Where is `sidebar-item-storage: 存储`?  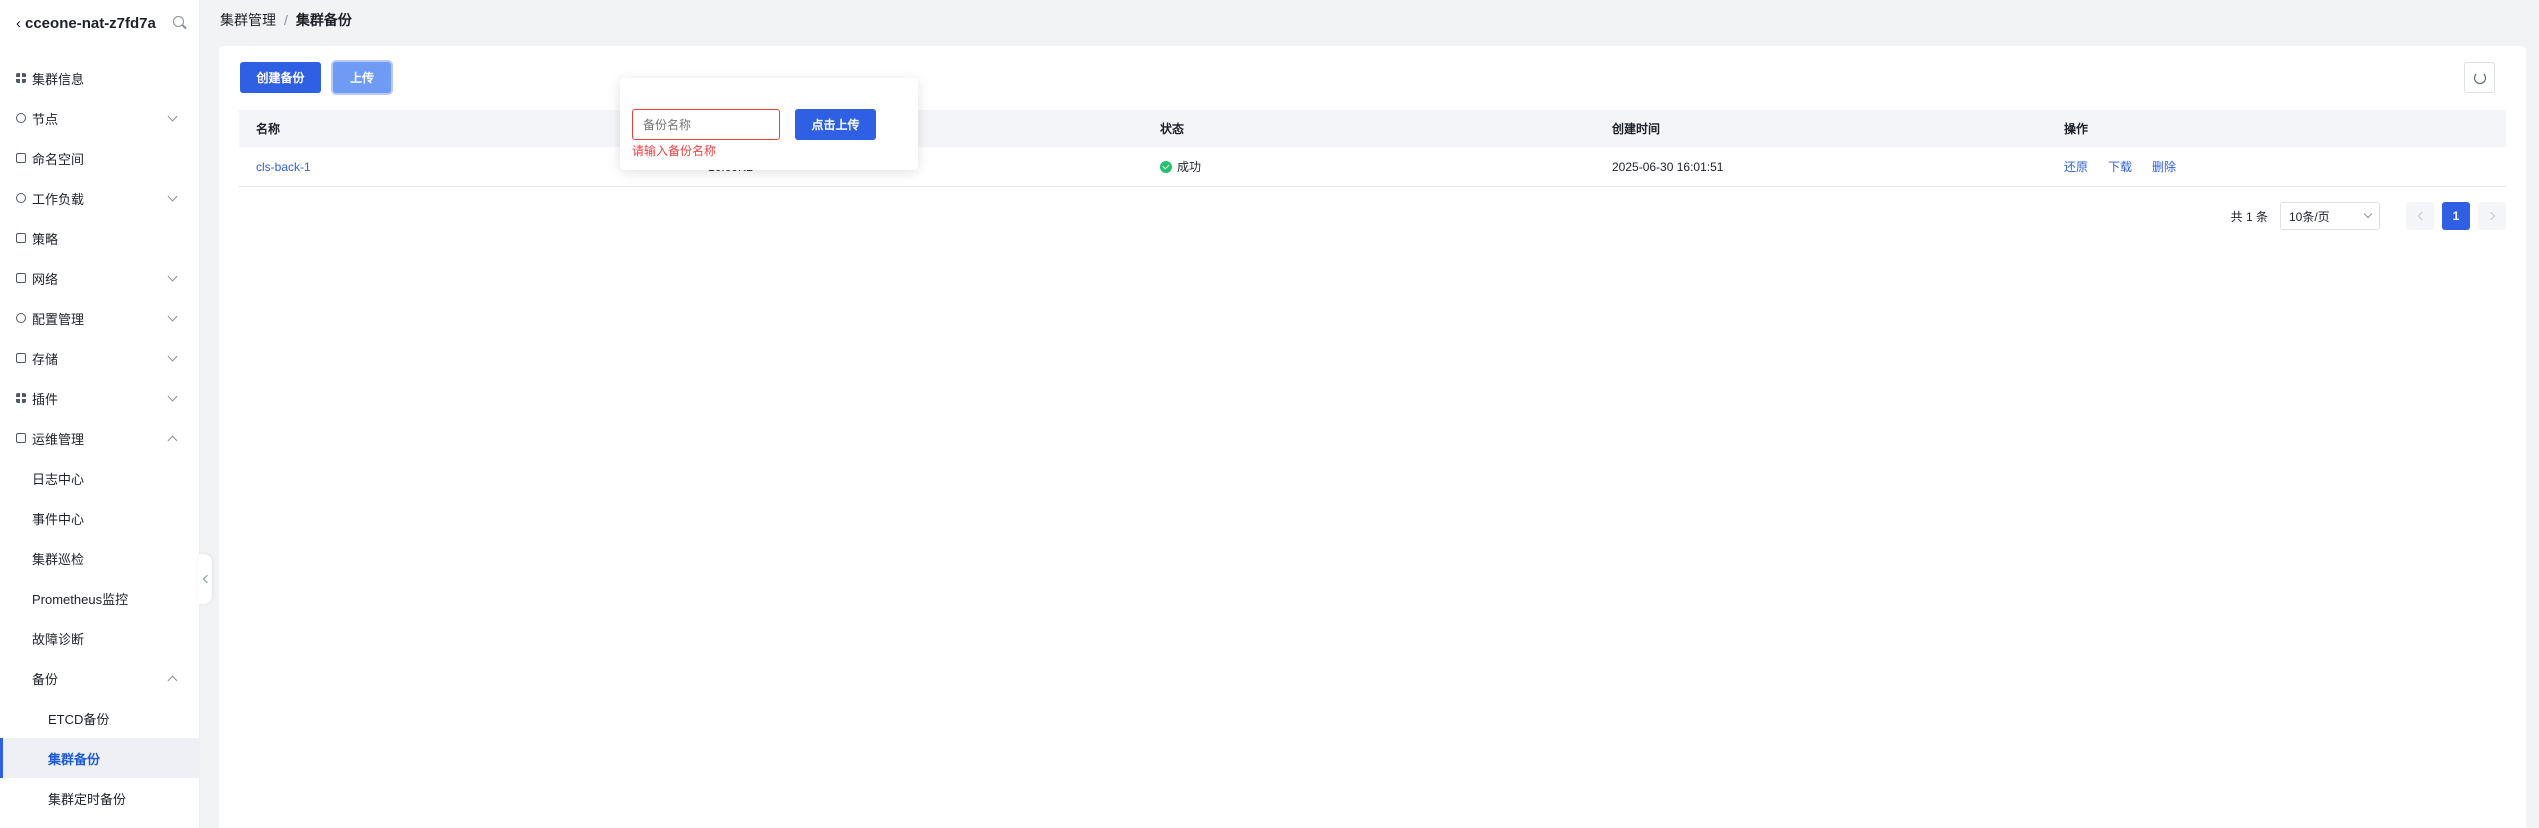 sidebar-item-storage: 存储 is located at coordinates (100, 358).